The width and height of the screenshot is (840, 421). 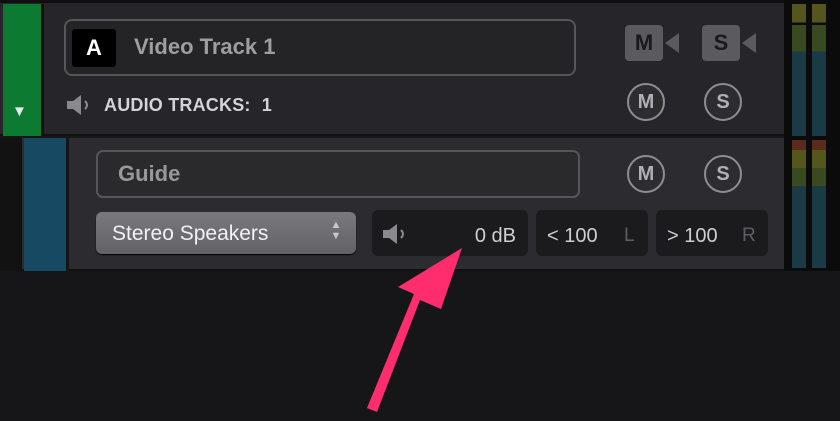 I want to click on audio-track-name: Guide, so click(x=149, y=173).